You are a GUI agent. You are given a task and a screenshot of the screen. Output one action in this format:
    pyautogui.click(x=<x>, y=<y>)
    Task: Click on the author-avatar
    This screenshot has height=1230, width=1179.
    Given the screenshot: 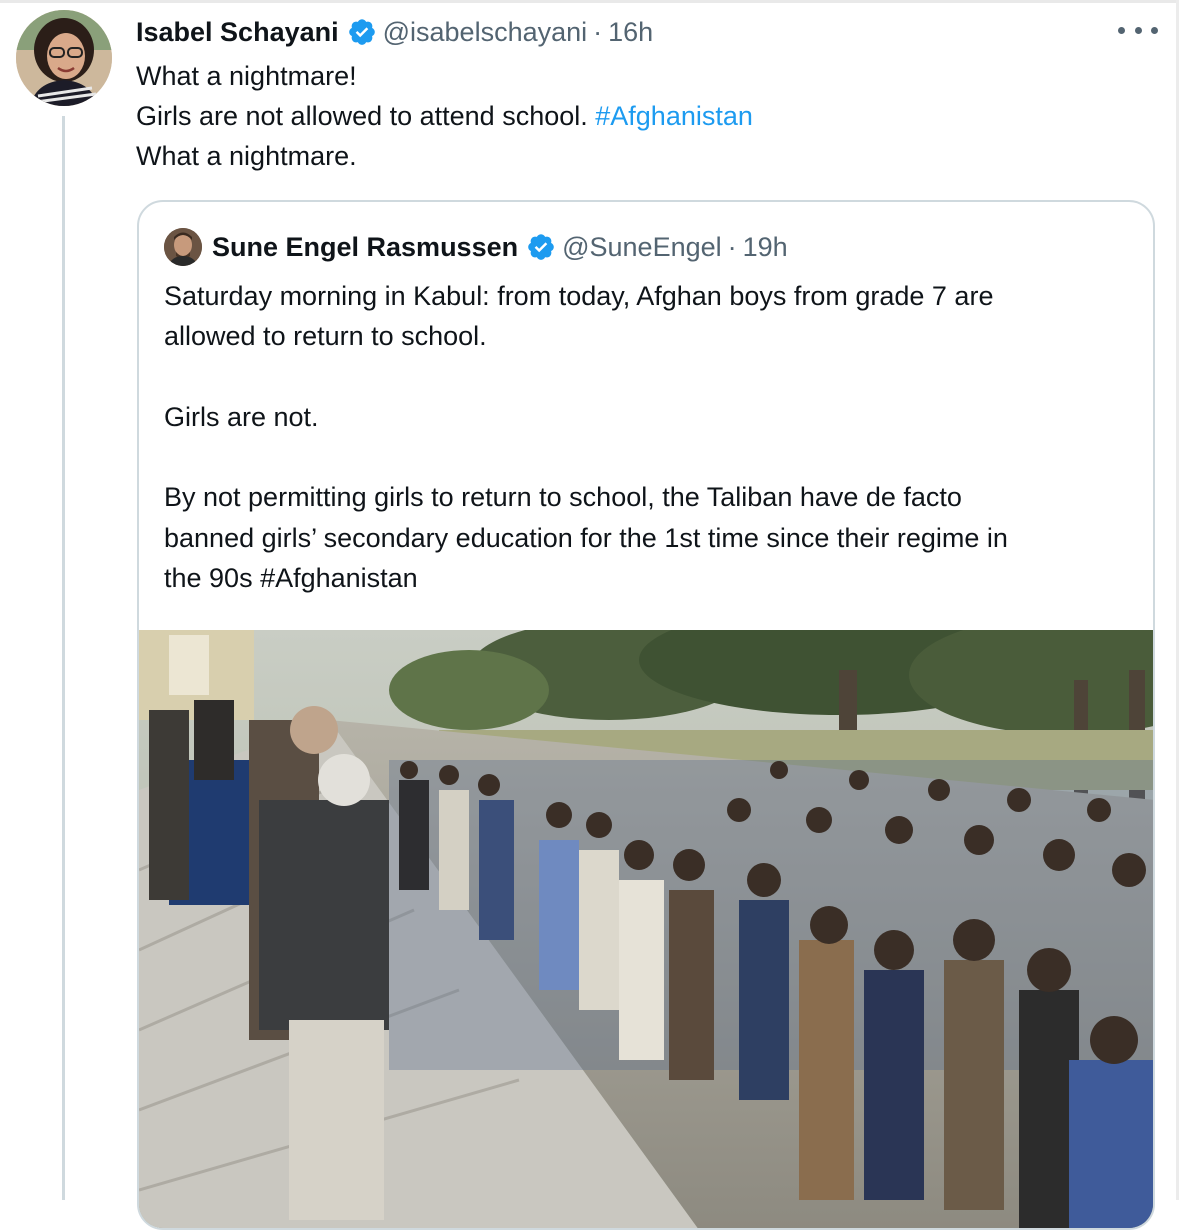 What is the action you would take?
    pyautogui.click(x=64, y=58)
    